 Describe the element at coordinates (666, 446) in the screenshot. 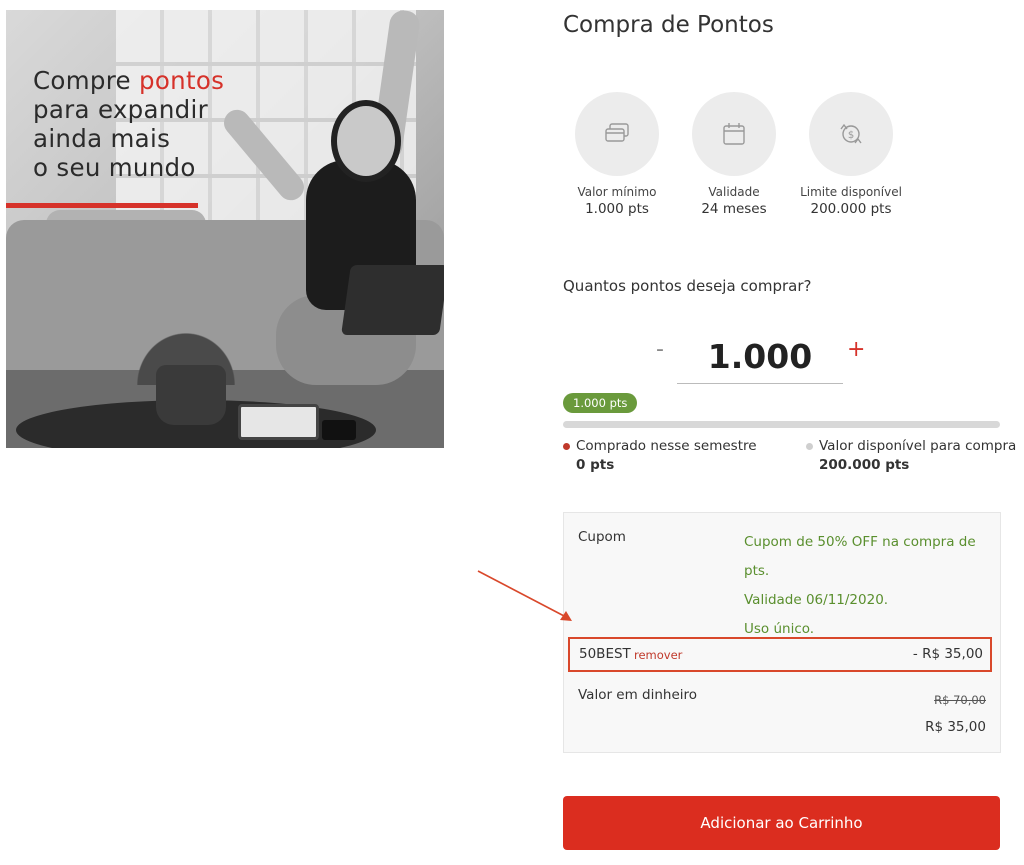

I see `legend-label: Comprado nesse semestre` at that location.